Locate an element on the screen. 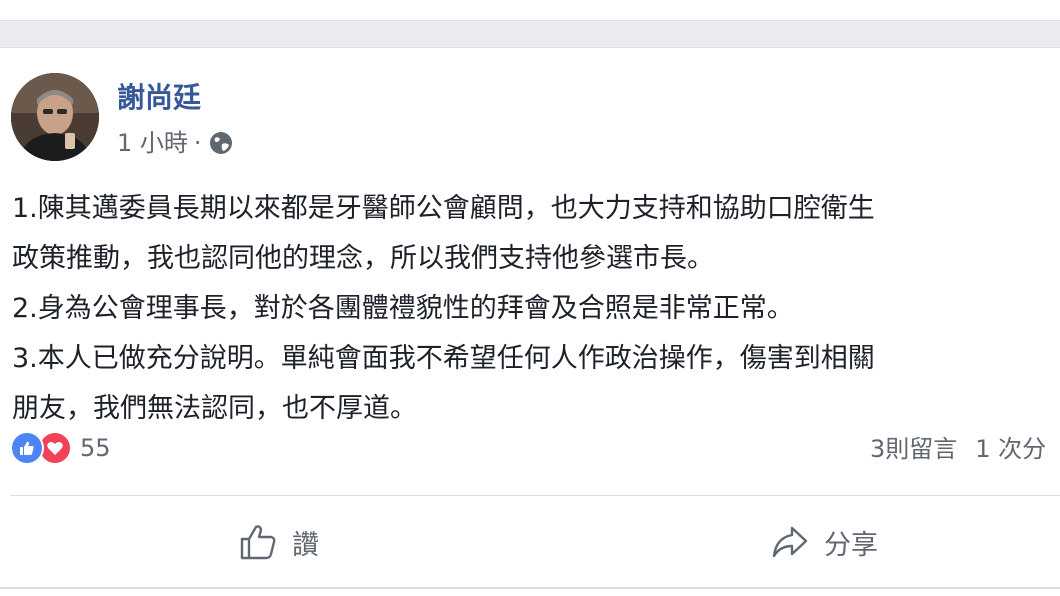  avatar-photo is located at coordinates (55, 117).